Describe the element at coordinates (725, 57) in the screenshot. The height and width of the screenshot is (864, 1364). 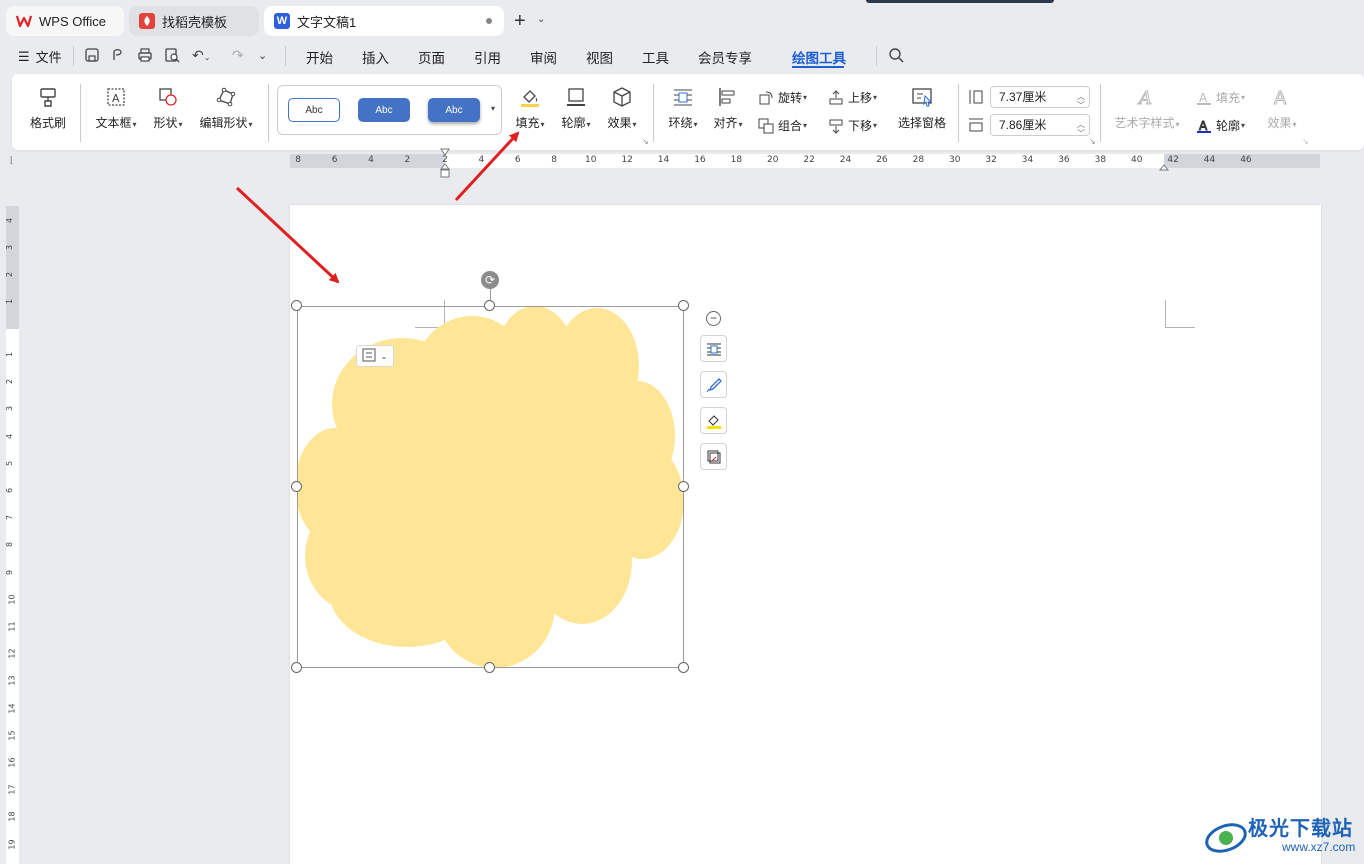
I see `menu-member: 会员专享` at that location.